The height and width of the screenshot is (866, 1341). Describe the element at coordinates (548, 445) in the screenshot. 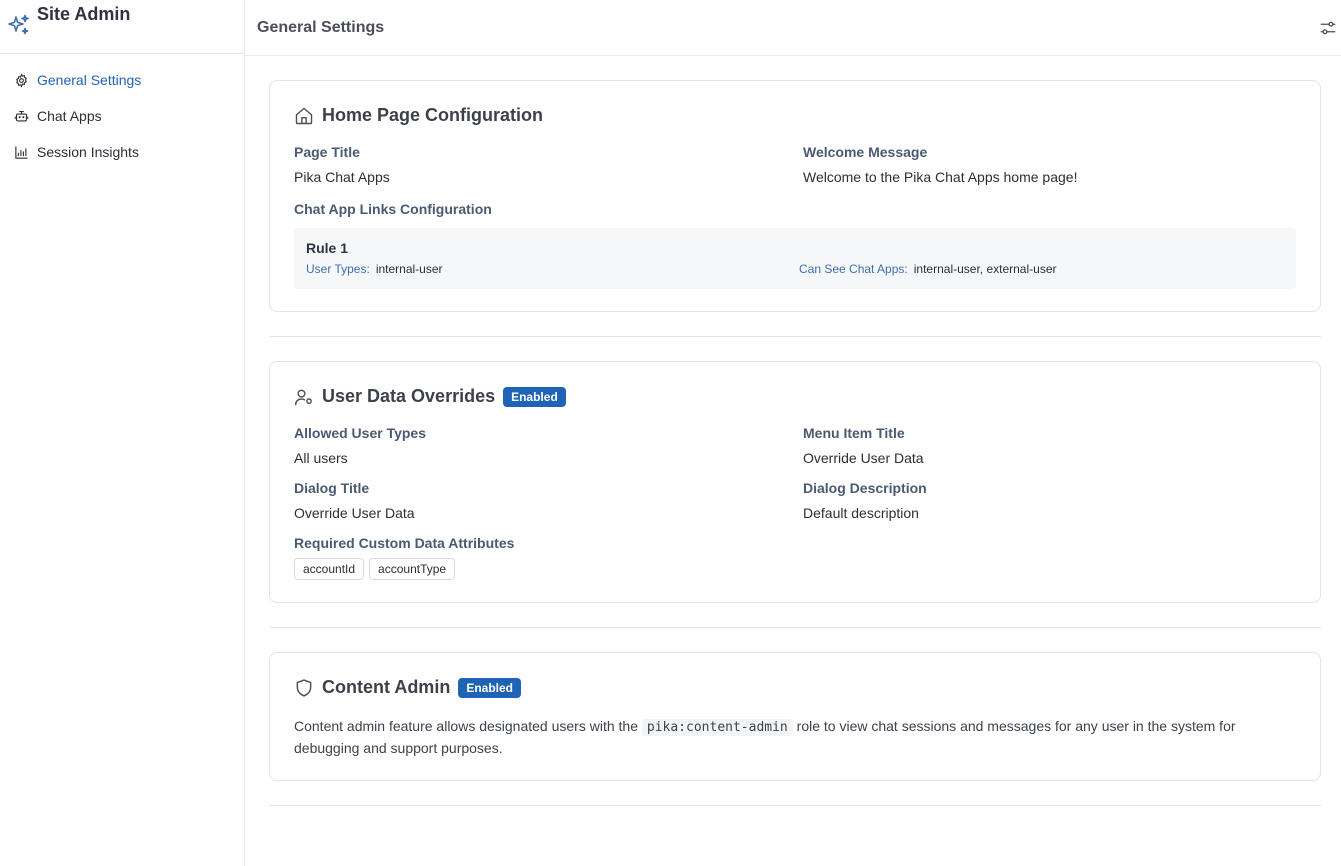

I see `allowed-user-types-field: Allowed User Types All users` at that location.